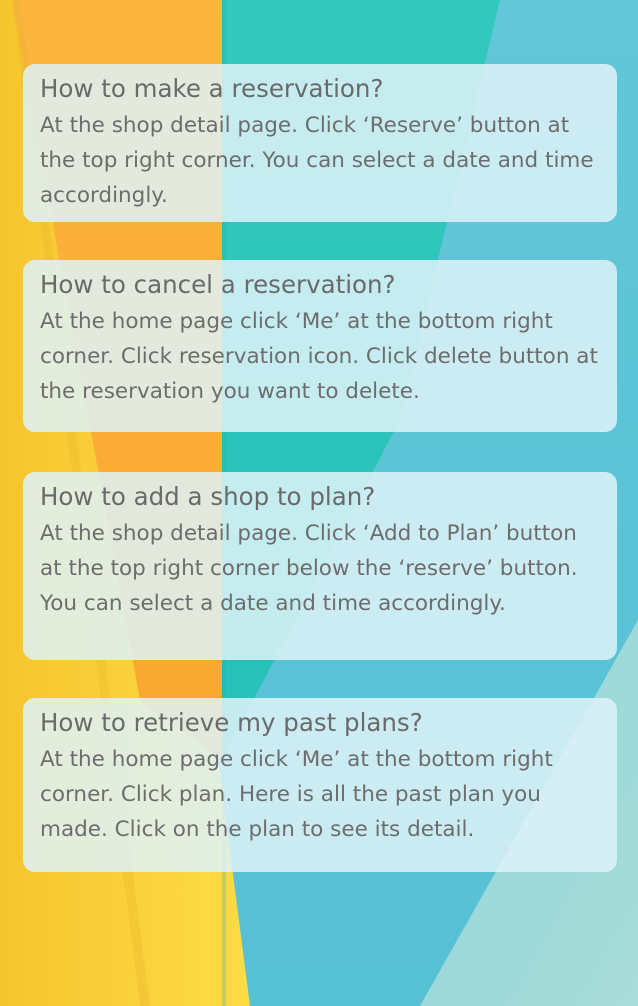 Image resolution: width=638 pixels, height=1006 pixels. I want to click on faq-question: How to make a reservation?, so click(212, 88).